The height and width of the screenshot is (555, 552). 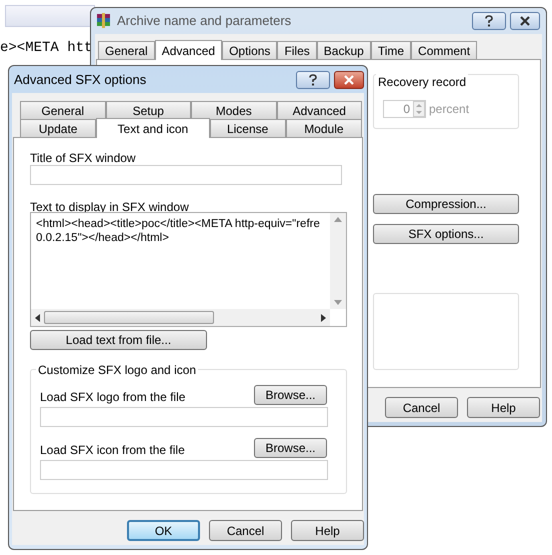 I want to click on scroll-up-icon, so click(x=338, y=219).